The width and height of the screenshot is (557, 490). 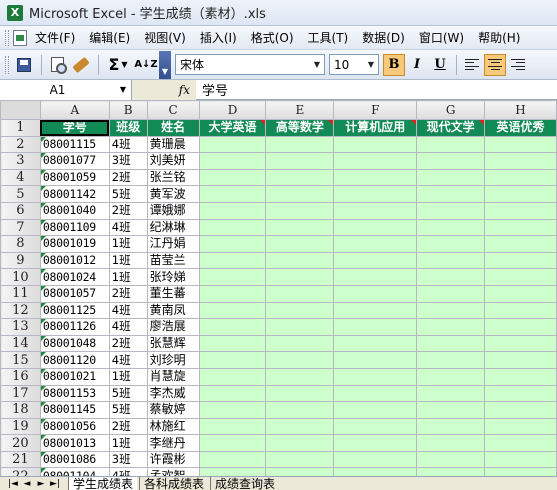 What do you see at coordinates (20, 260) in the screenshot?
I see `row-header: 9` at bounding box center [20, 260].